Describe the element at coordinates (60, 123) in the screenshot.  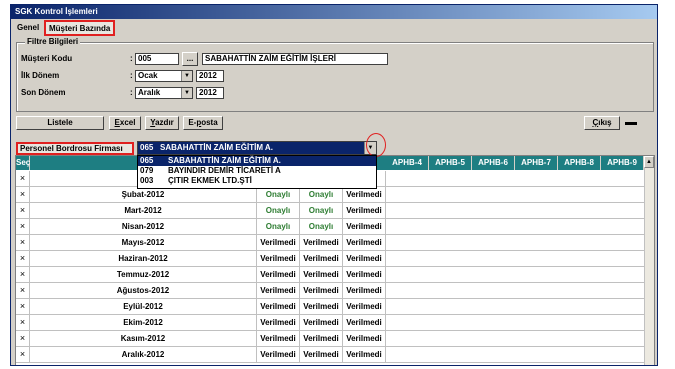
I see `listele-button: Listele` at that location.